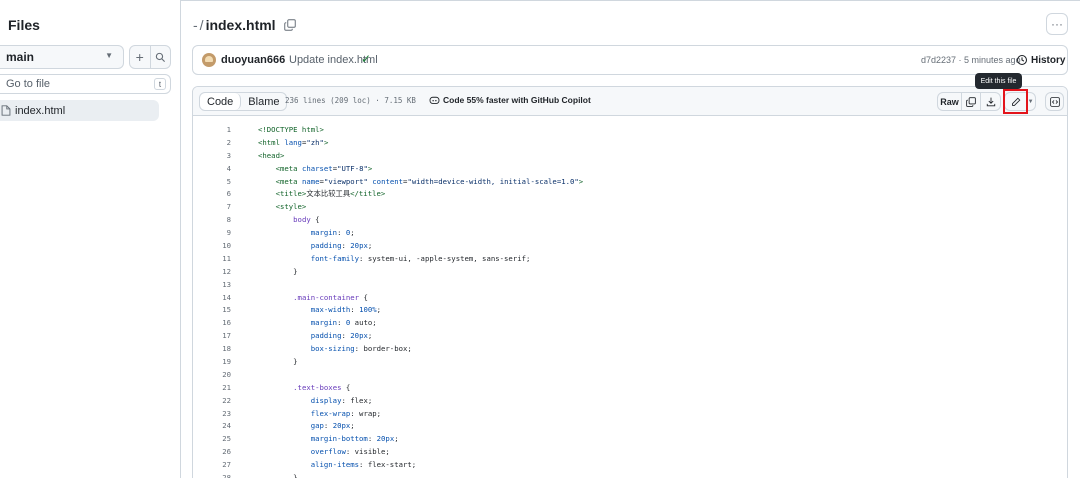 The image size is (1080, 478). I want to click on line-number: 2, so click(212, 142).